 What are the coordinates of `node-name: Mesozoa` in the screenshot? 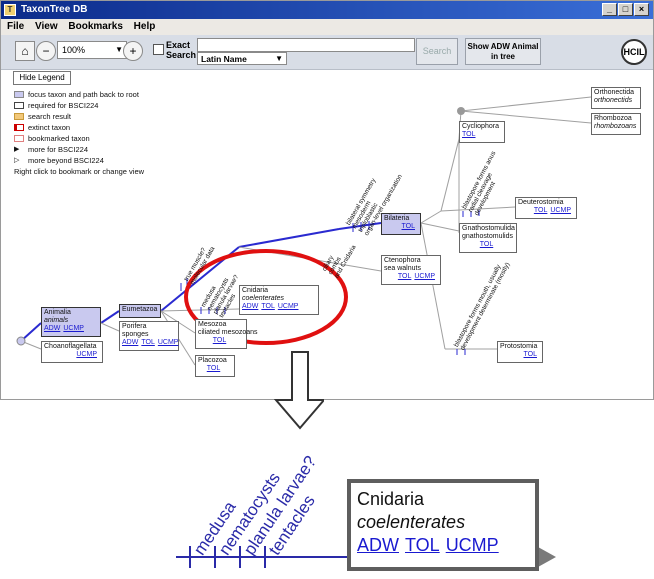 It's located at (212, 324).